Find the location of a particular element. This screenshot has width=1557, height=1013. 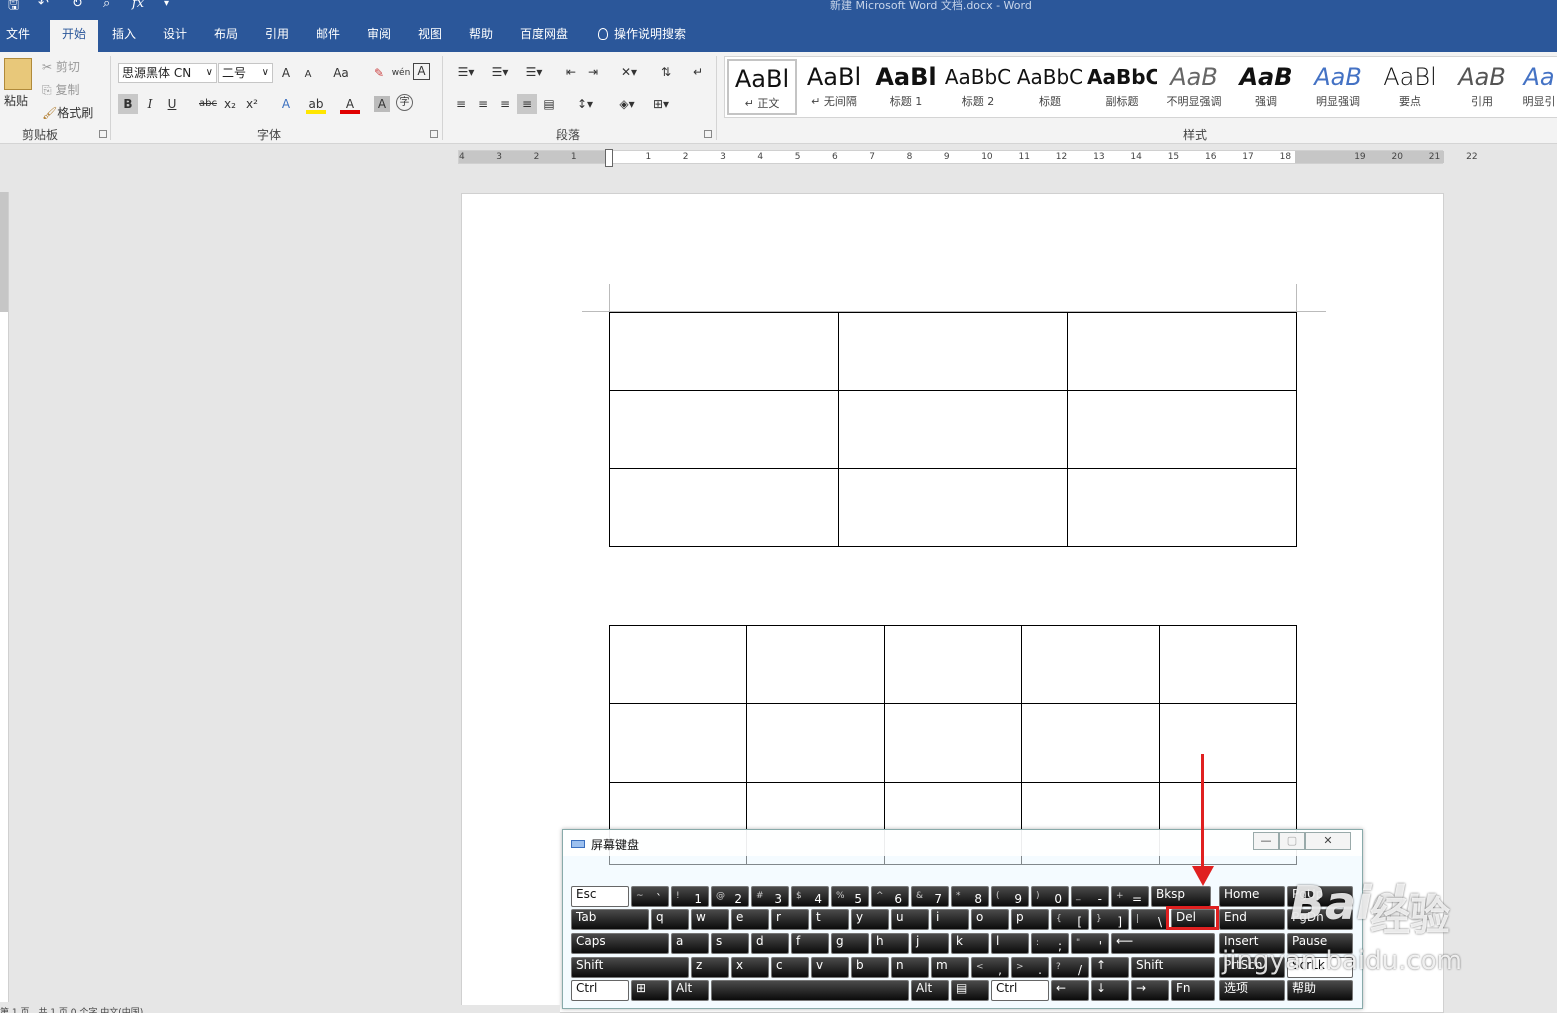

key-key: ! 1 is located at coordinates (690, 896).